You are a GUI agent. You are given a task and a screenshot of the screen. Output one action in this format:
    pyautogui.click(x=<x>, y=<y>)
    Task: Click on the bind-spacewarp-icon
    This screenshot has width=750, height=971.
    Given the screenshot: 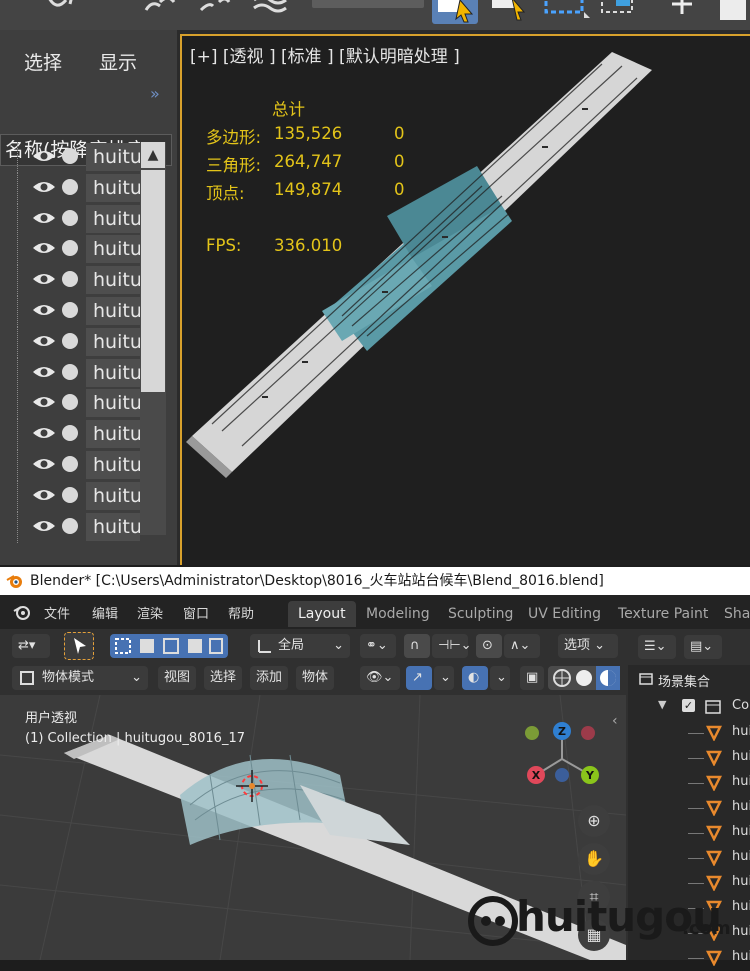 What is the action you would take?
    pyautogui.click(x=270, y=11)
    